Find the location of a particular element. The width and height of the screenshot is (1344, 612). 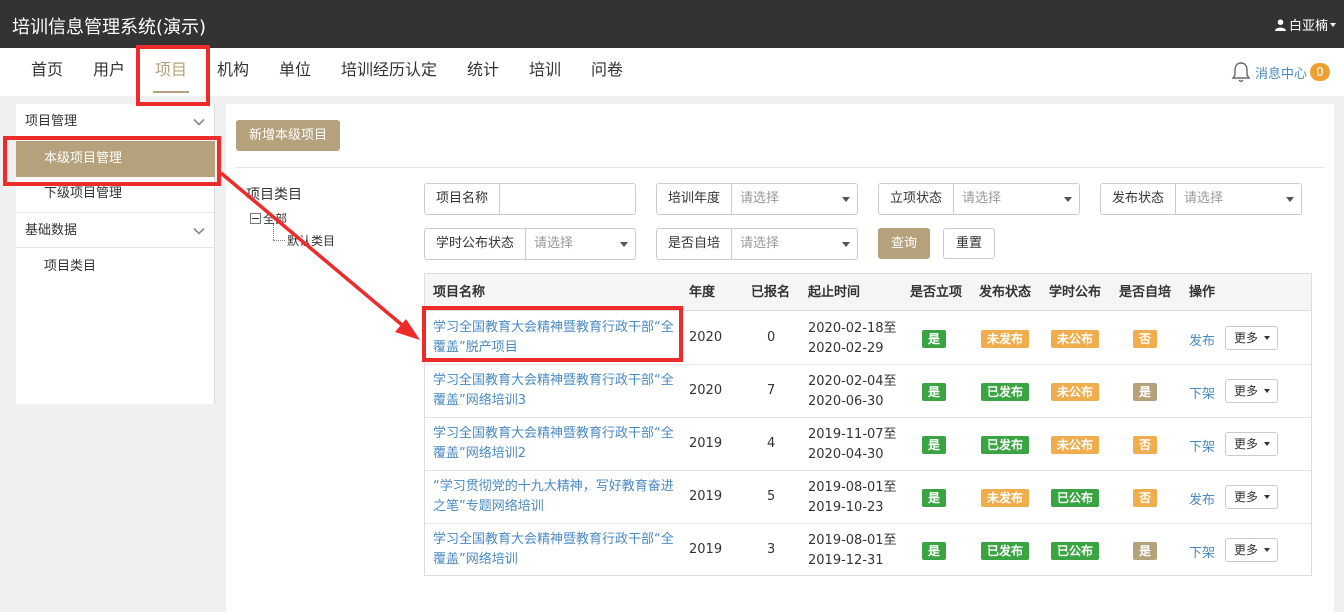

period-cell: 2020-02-04至 2020-06-30 is located at coordinates (852, 392).